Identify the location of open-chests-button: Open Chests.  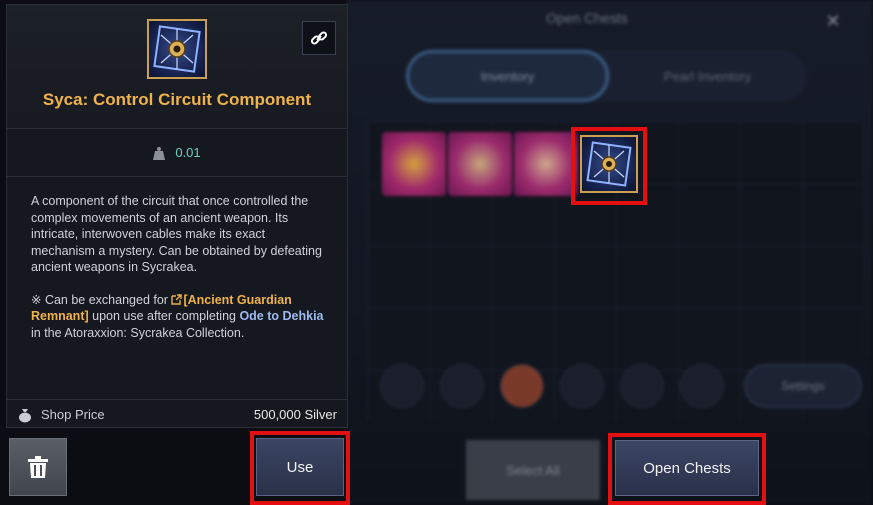
(687, 468).